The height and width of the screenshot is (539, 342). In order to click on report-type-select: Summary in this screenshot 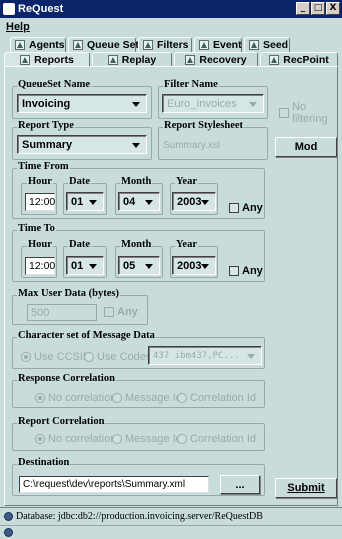, I will do `click(82, 144)`.